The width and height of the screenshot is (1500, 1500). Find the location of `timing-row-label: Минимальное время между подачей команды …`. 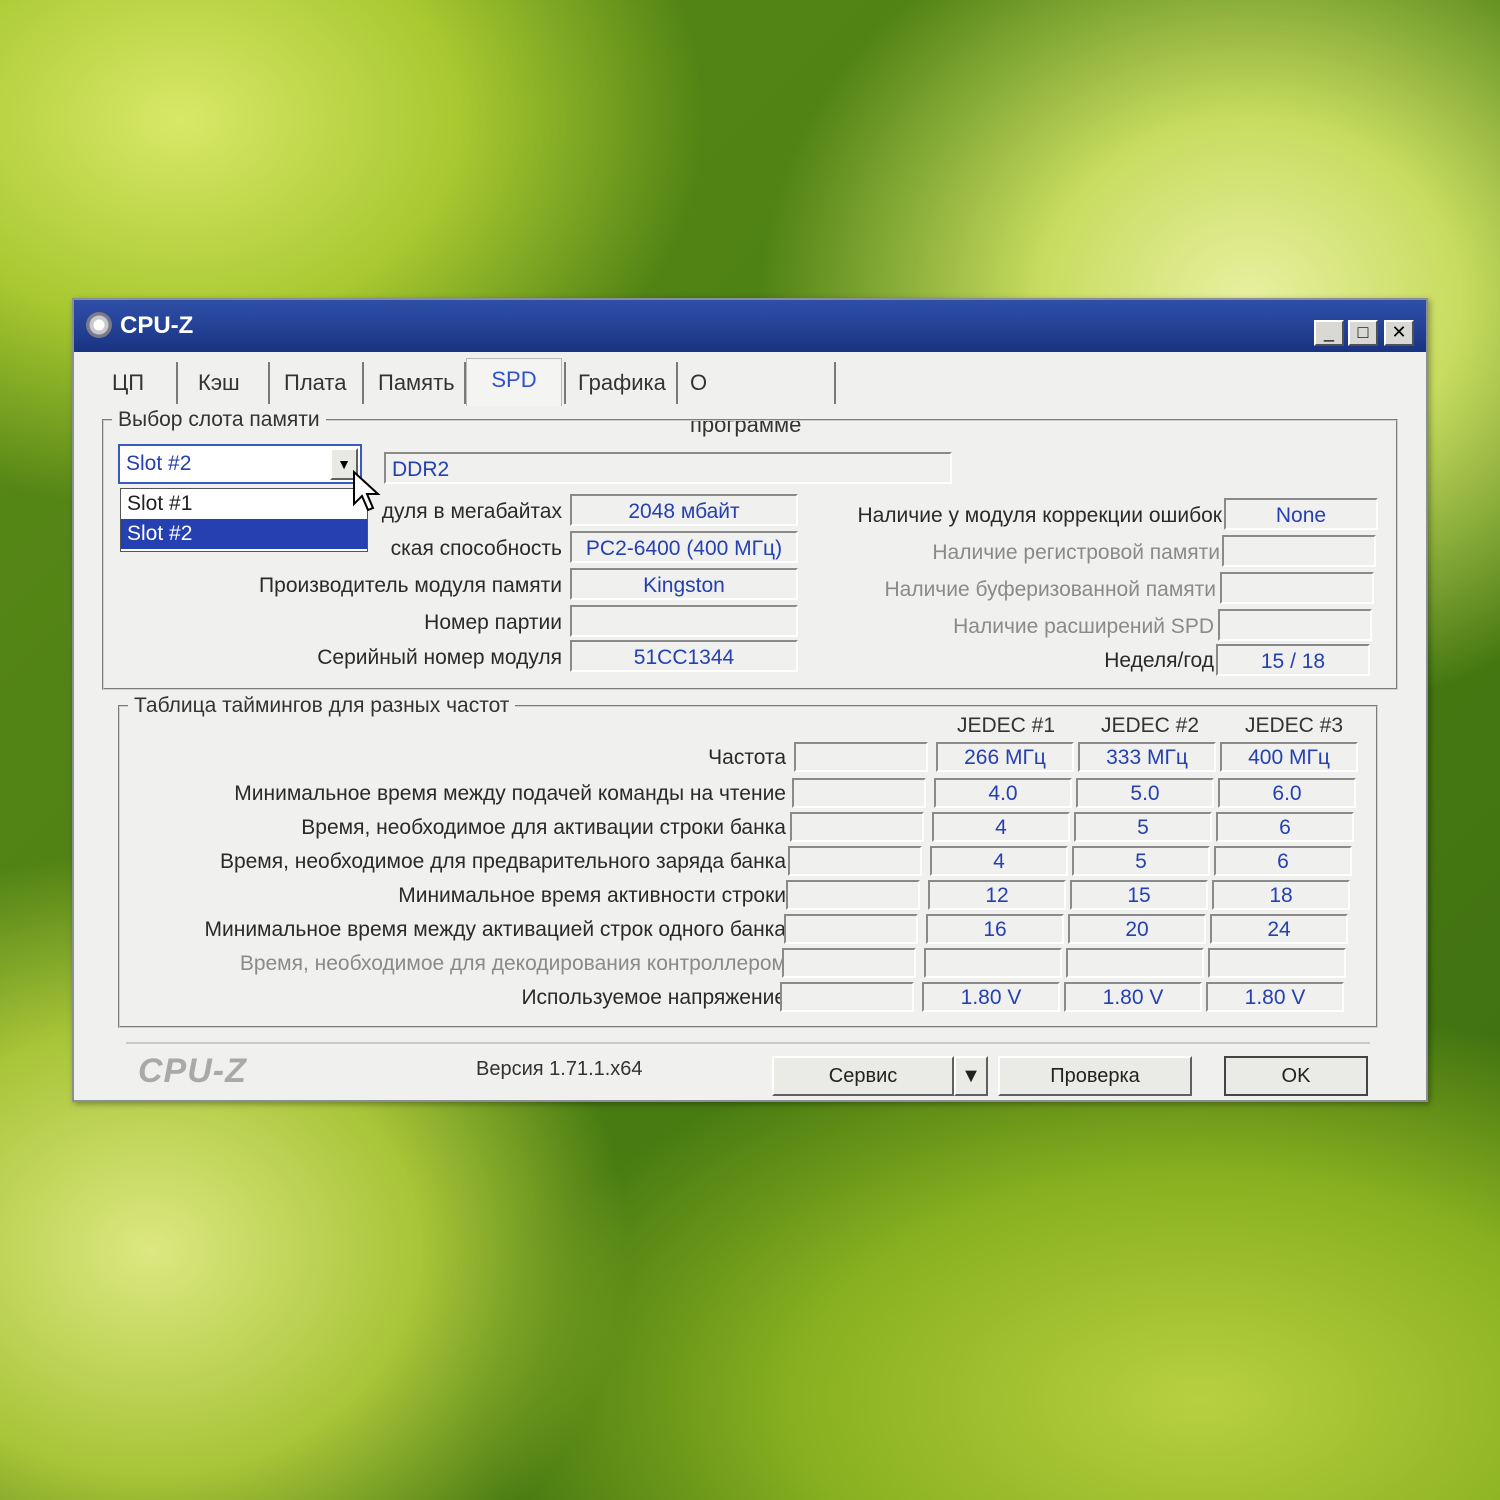

timing-row-label: Минимальное время между подачей команды … is located at coordinates (510, 793).